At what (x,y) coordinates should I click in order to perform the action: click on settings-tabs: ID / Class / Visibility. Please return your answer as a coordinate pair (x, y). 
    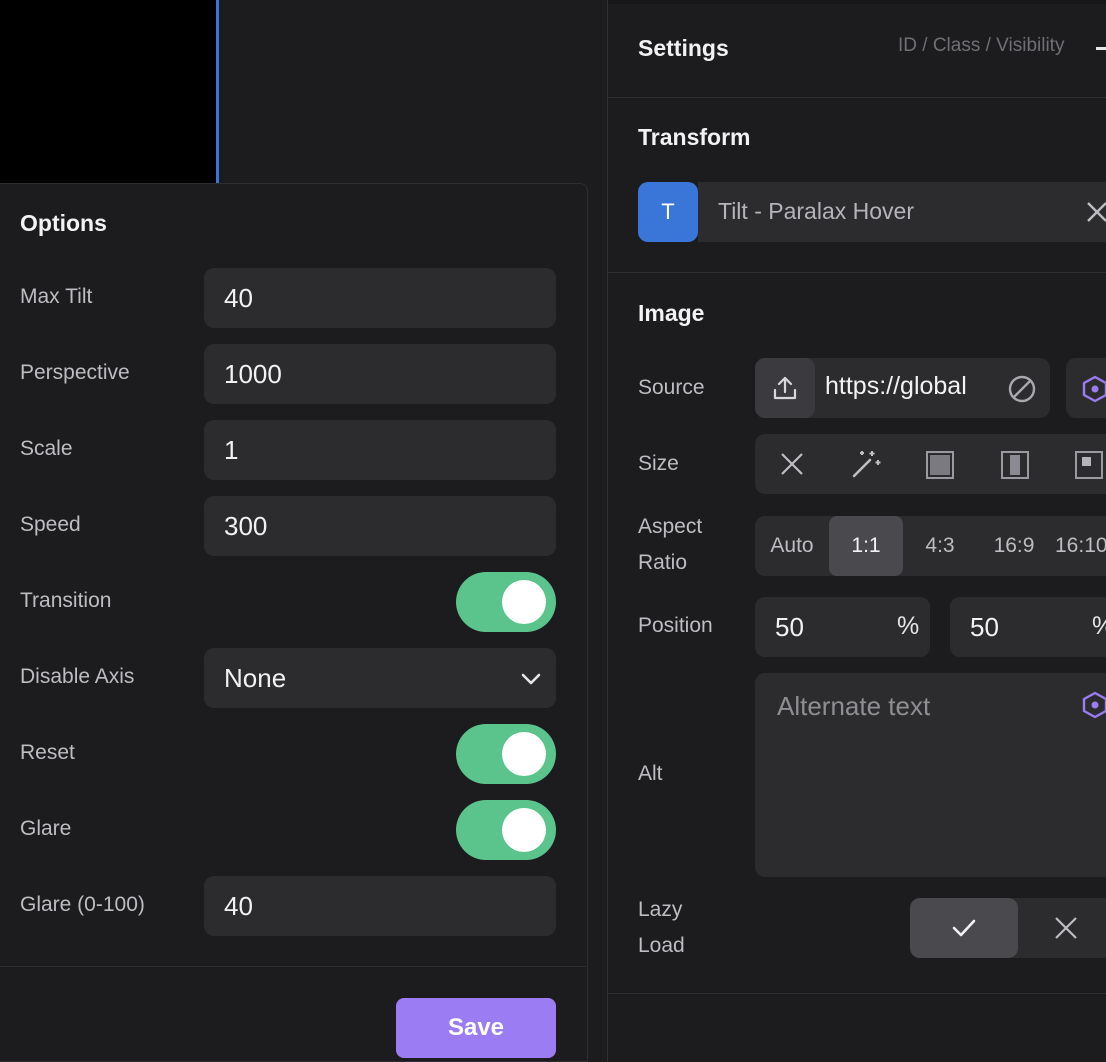
    Looking at the image, I should click on (981, 46).